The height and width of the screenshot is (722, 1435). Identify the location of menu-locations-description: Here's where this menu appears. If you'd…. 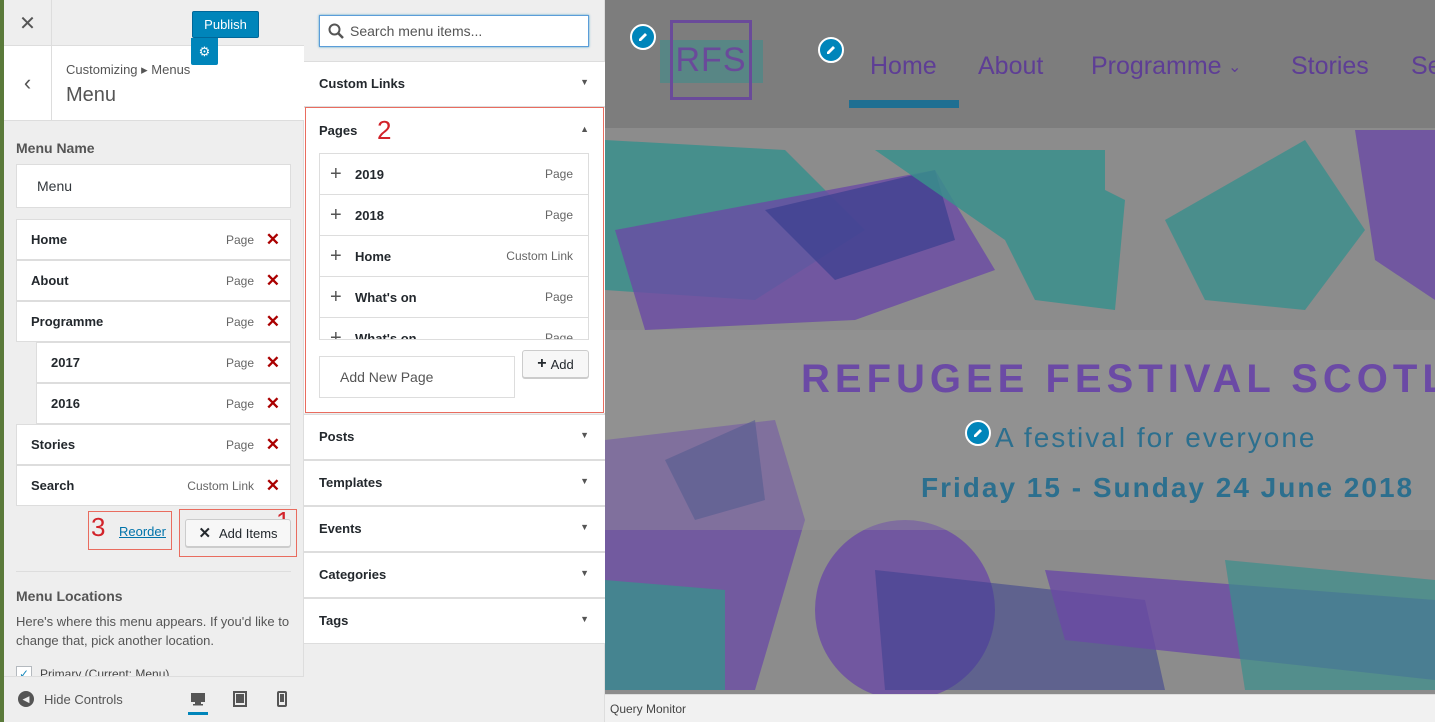
(153, 631).